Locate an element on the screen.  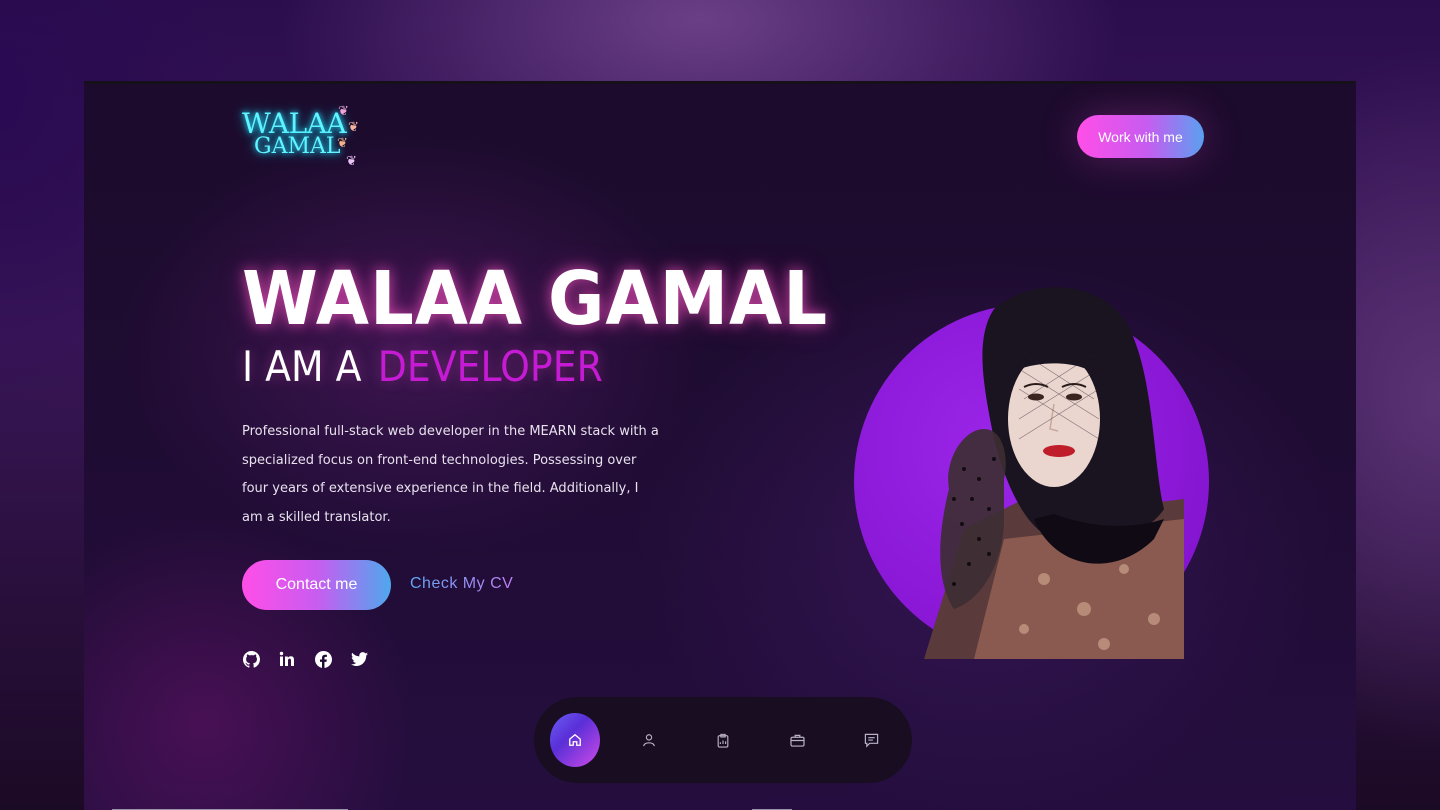
nav-about is located at coordinates (649, 740).